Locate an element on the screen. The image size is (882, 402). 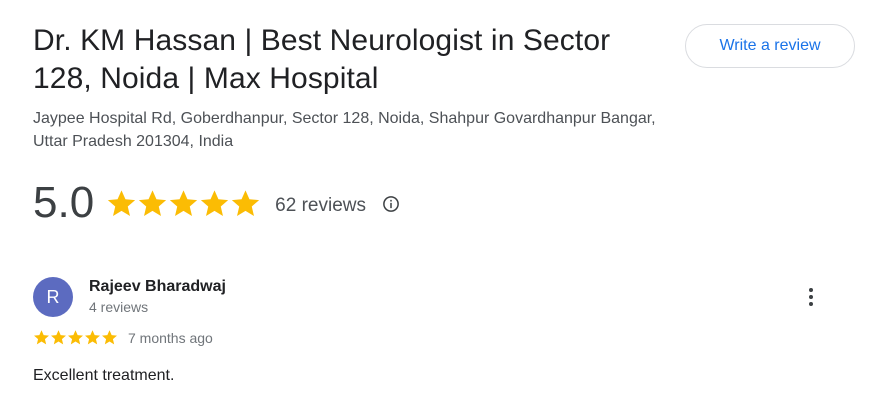
rating-stars is located at coordinates (183, 203).